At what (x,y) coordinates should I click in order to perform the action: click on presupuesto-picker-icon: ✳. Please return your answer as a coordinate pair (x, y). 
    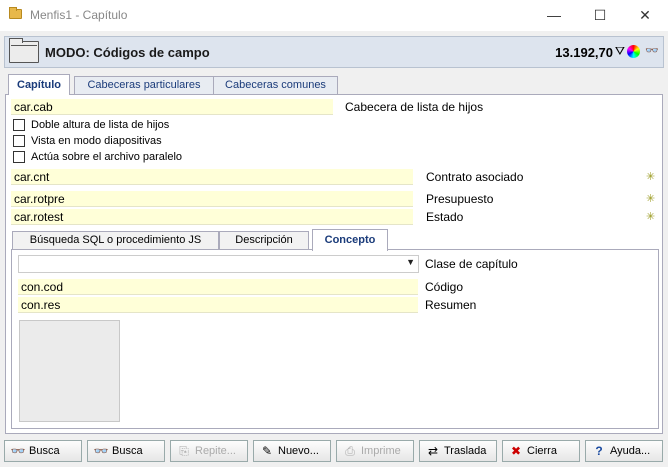
    Looking at the image, I should click on (650, 199).